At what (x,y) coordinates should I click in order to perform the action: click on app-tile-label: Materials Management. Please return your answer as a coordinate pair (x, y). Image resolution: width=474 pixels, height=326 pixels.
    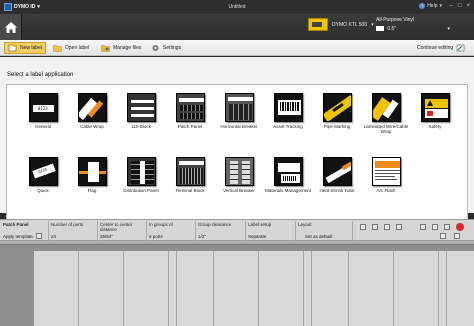
    Looking at the image, I should click on (288, 190).